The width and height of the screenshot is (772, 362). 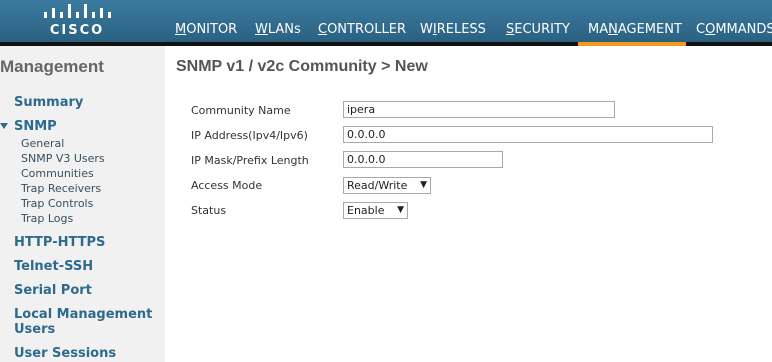 I want to click on sidebar-item-label-line2: Users, so click(x=35, y=329).